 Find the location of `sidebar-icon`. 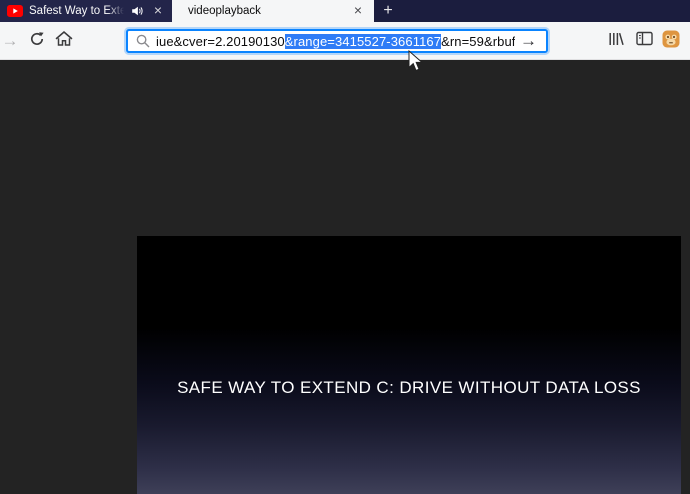

sidebar-icon is located at coordinates (644, 41).